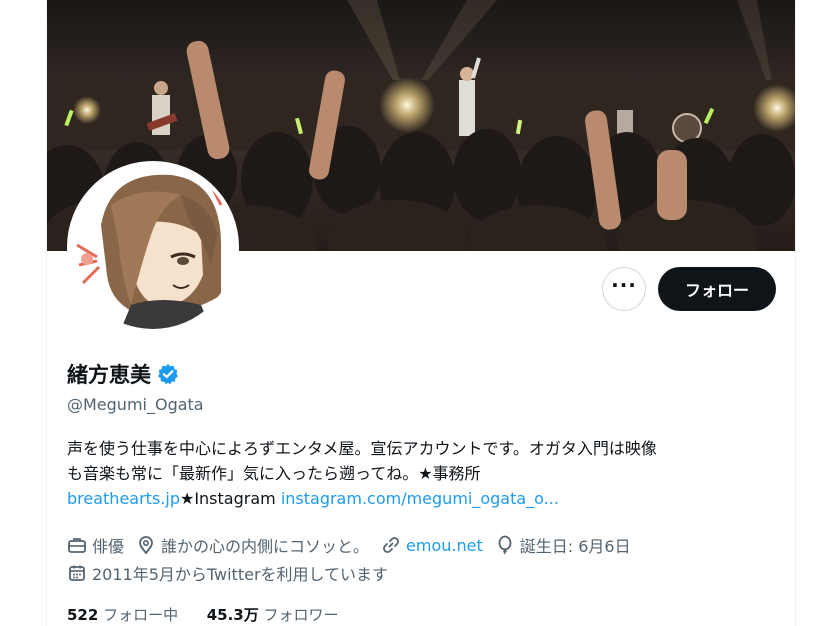  I want to click on meta-category: 俳優, so click(95, 545).